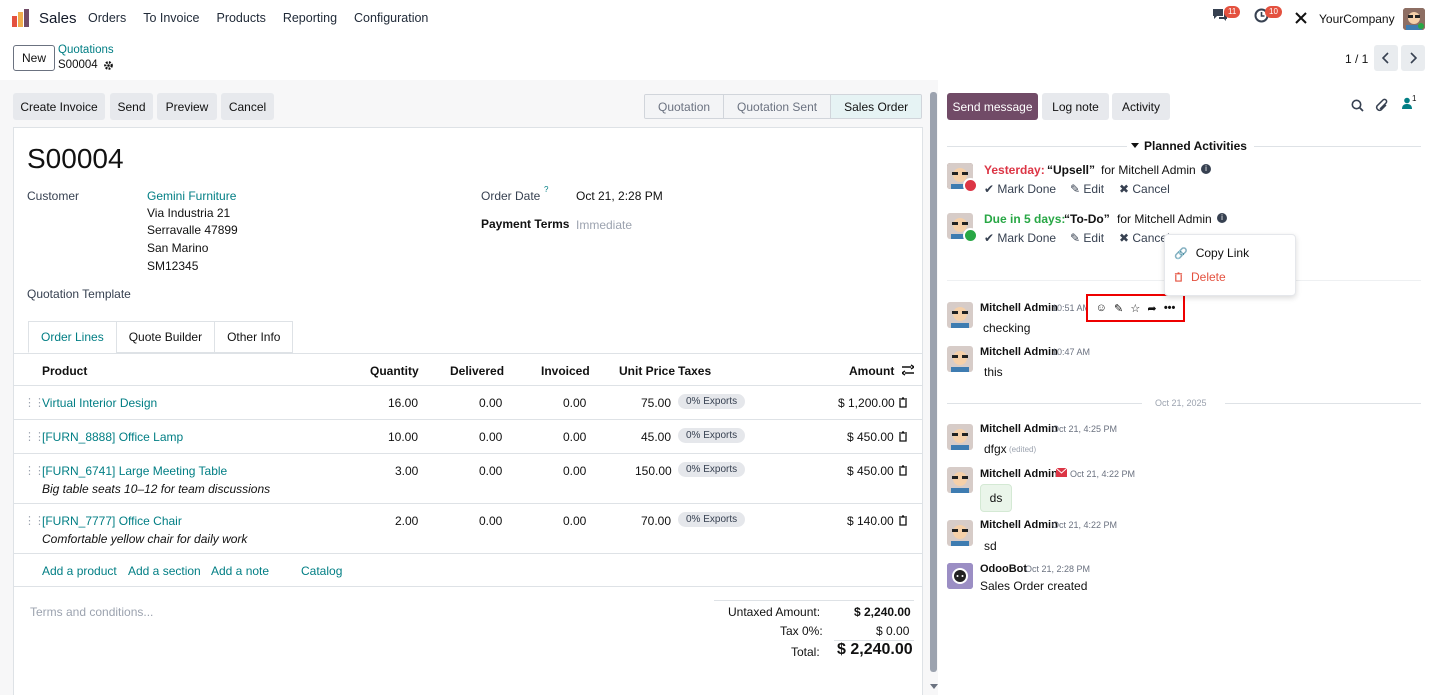  I want to click on cell-quantity: 2.00, so click(406, 521).